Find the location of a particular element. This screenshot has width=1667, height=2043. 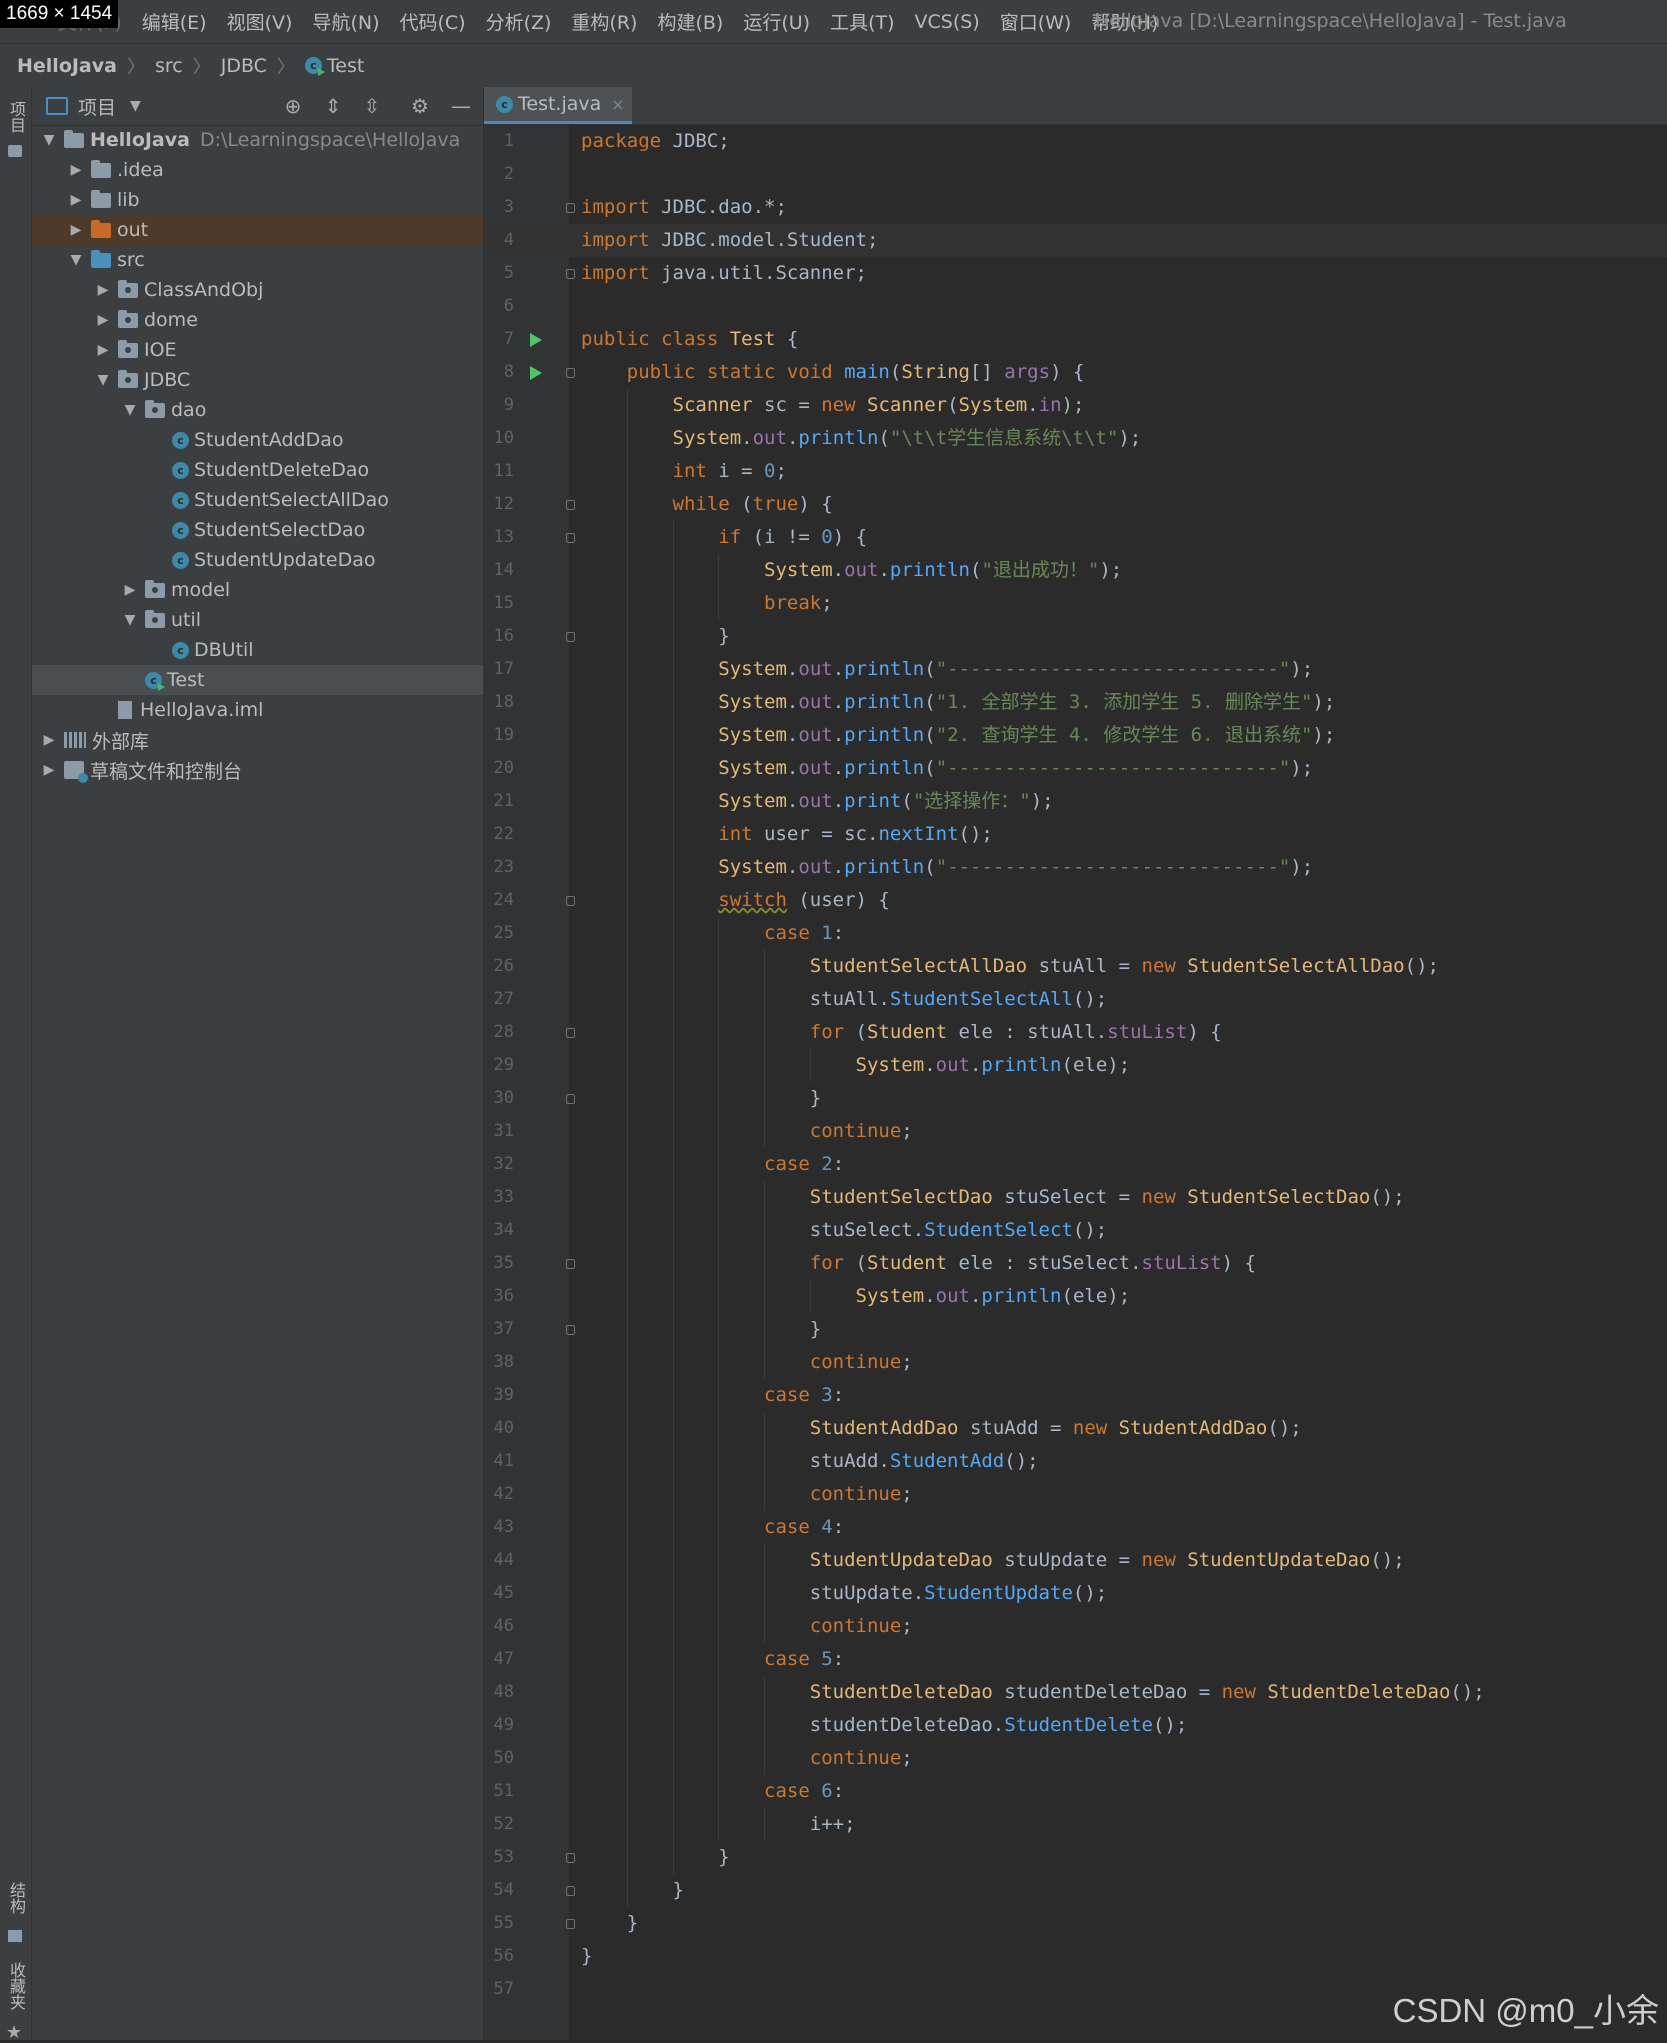

breadcrumb-project: HelloJava is located at coordinates (67, 66).